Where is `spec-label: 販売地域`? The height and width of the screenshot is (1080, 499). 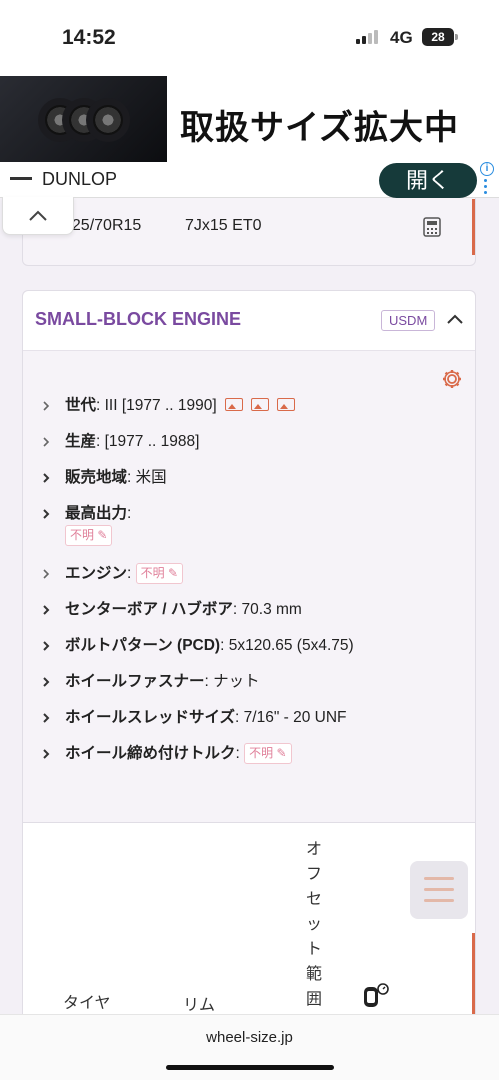
spec-label: 販売地域 is located at coordinates (96, 477).